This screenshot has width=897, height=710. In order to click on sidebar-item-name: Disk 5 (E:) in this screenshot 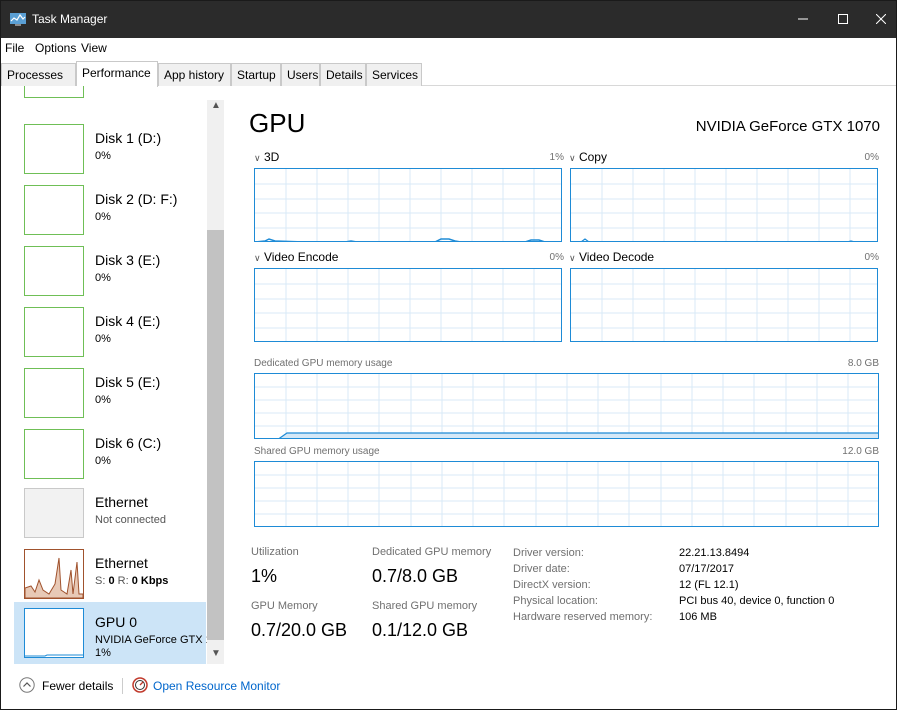, I will do `click(128, 382)`.